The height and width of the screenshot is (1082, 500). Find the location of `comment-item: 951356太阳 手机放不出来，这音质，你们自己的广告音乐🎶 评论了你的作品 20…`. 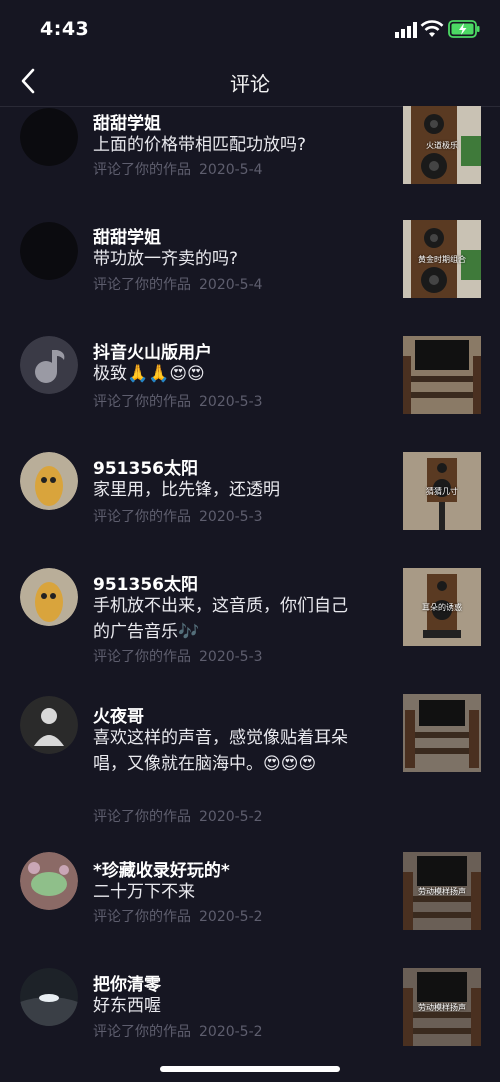

comment-item: 951356太阳 手机放不出来，这音质，你们自己的广告音乐🎶 评论了你的作品 20… is located at coordinates (250, 628).